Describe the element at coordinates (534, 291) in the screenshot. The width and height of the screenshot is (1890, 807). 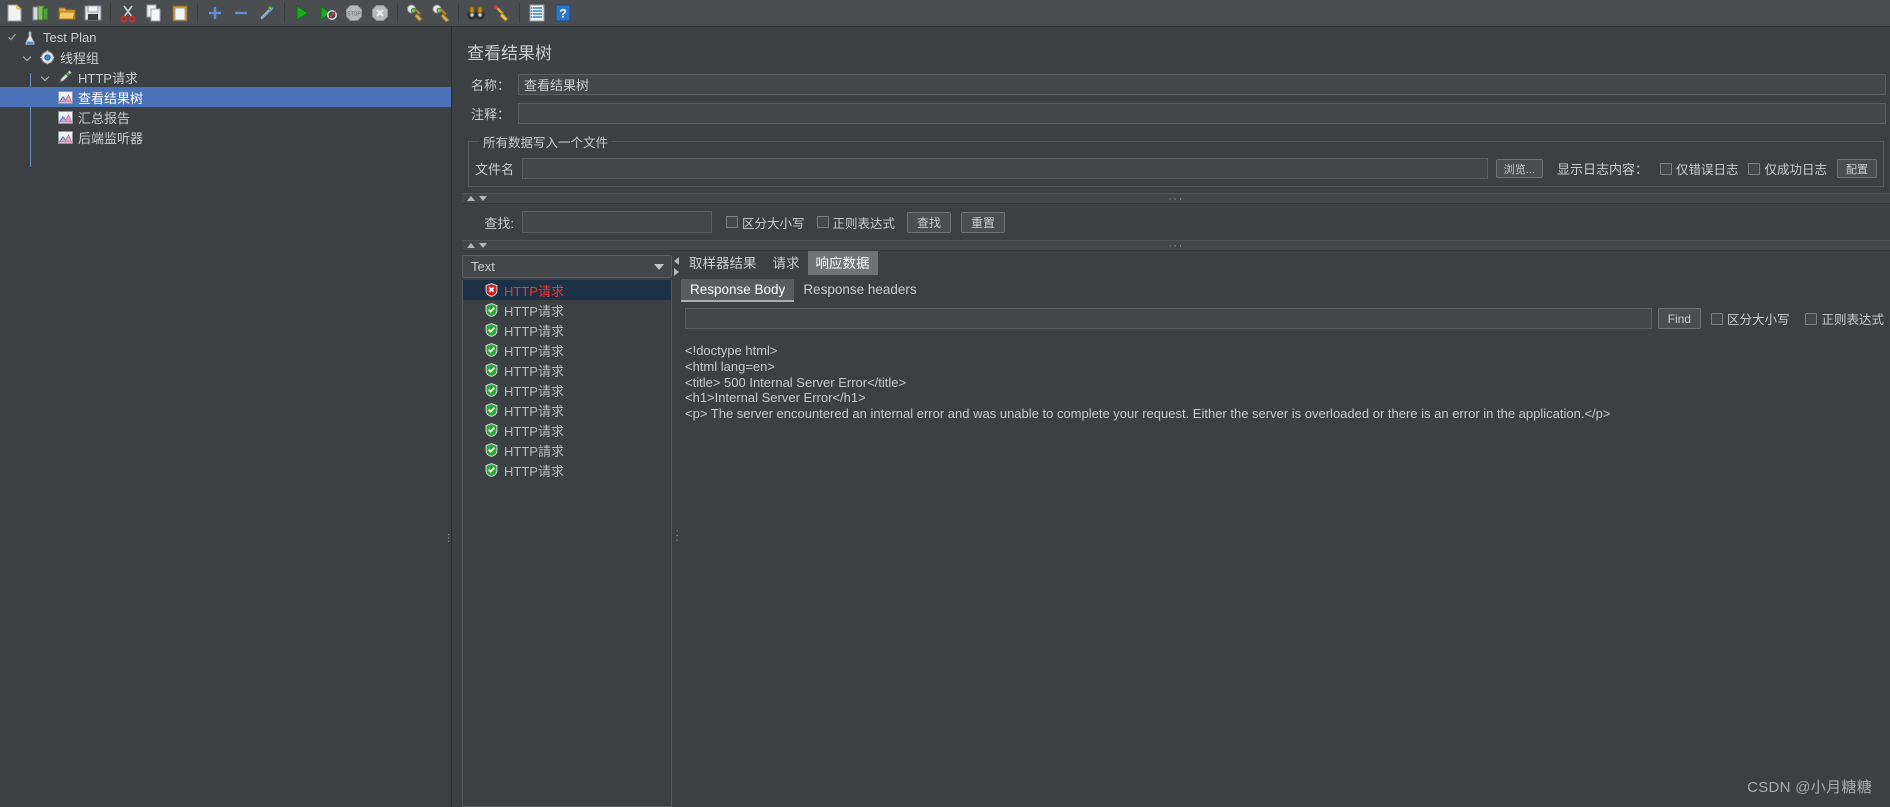
I see `result-item-label: HTTP请求` at that location.